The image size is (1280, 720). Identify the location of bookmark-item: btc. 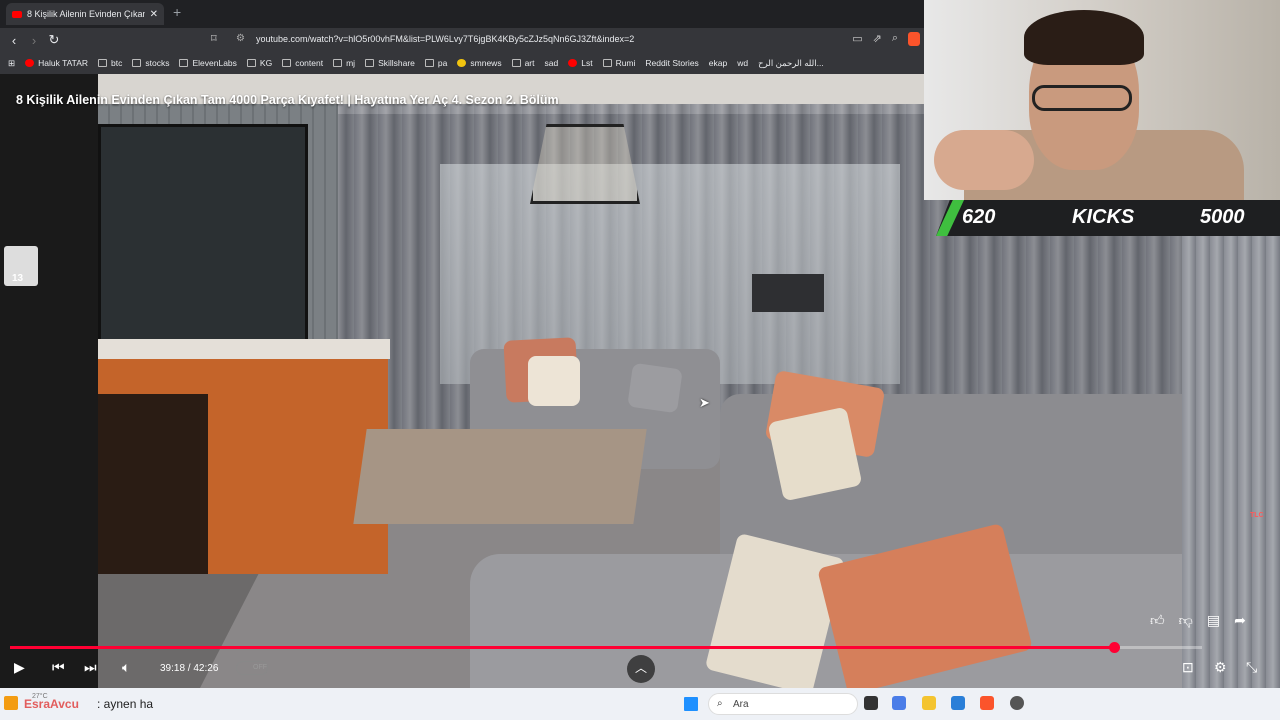
(110, 63).